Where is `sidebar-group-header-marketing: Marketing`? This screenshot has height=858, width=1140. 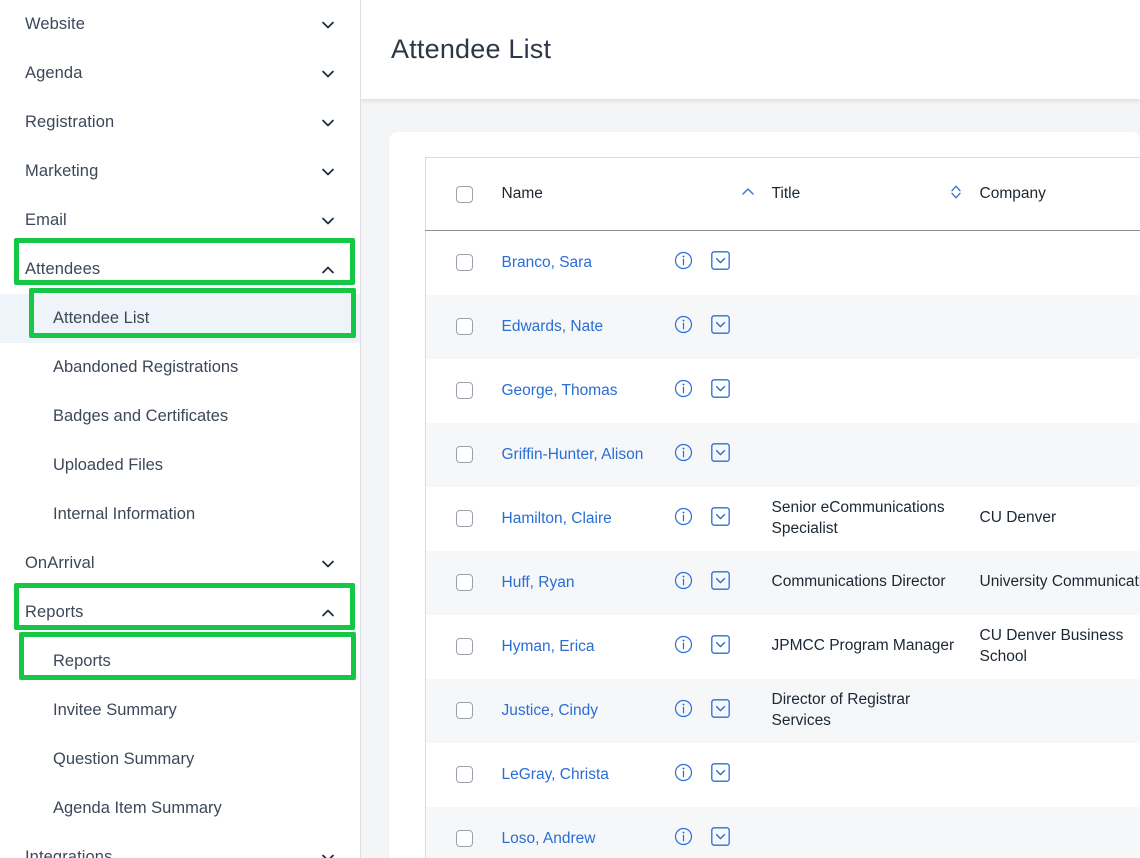 sidebar-group-header-marketing: Marketing is located at coordinates (180, 171).